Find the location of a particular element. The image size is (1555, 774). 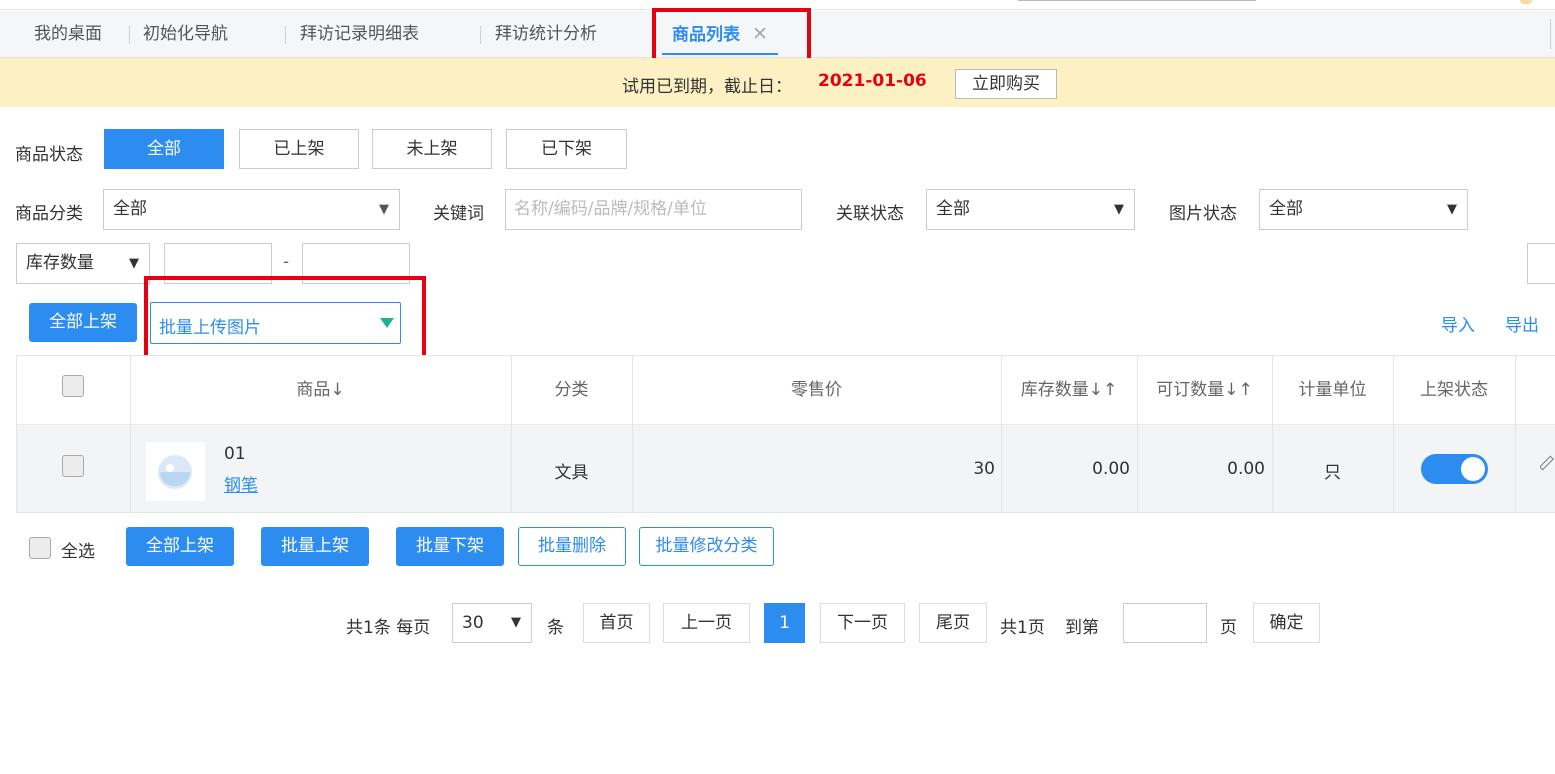

goto-confirm-button: 确定 is located at coordinates (1286, 623).